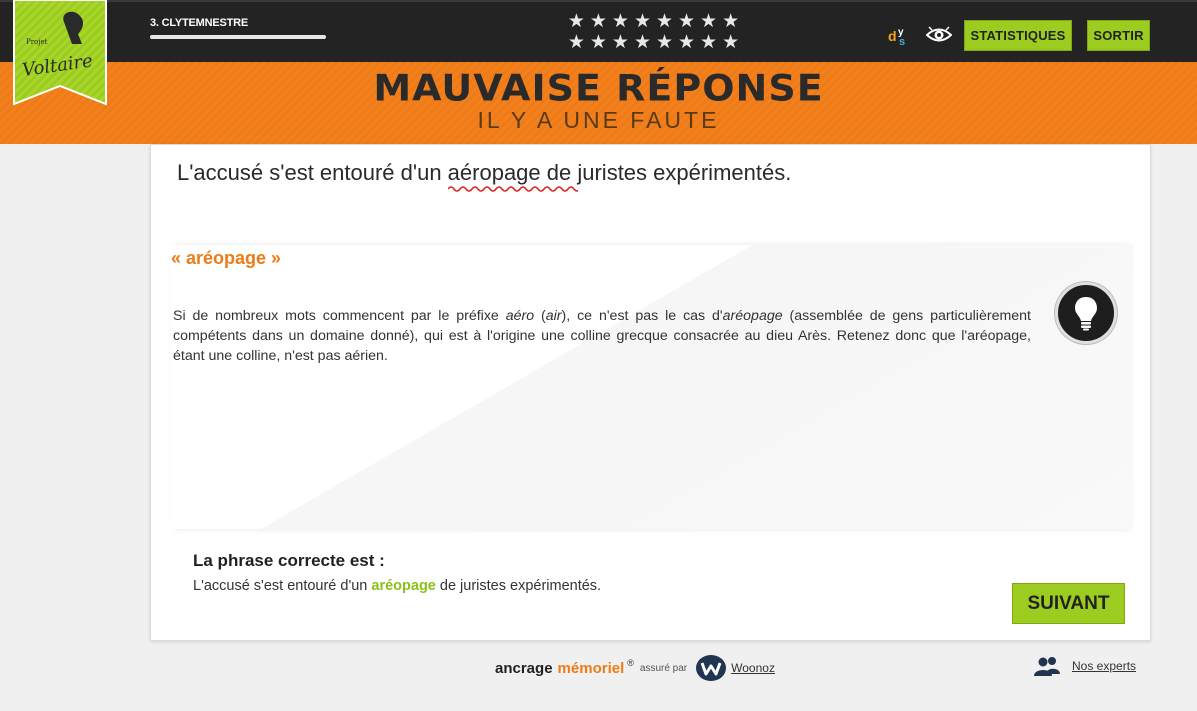 The height and width of the screenshot is (711, 1197). Describe the element at coordinates (1118, 35) in the screenshot. I see `exit-button: SORTIR` at that location.